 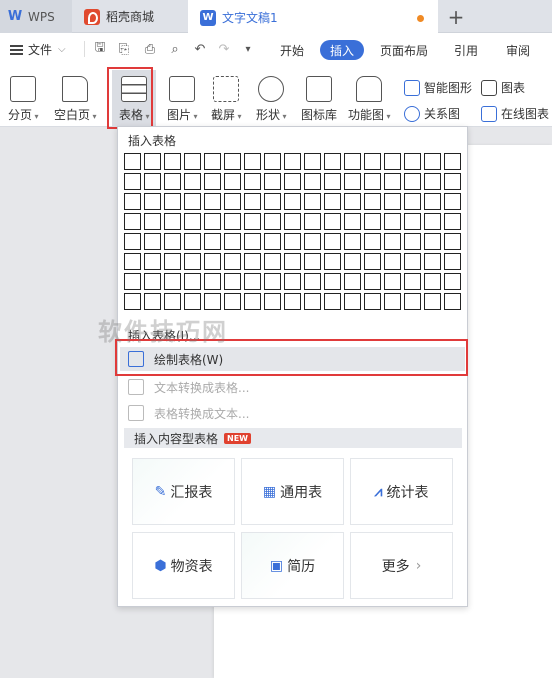 What do you see at coordinates (401, 491) in the screenshot?
I see `stats-table-card: ⩘ 统计表` at bounding box center [401, 491].